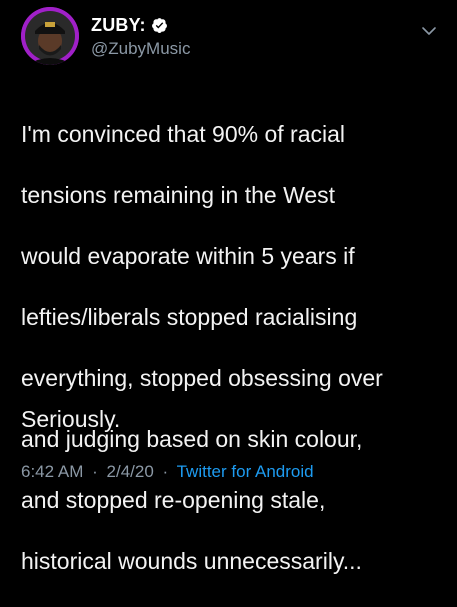 The width and height of the screenshot is (457, 607). What do you see at coordinates (189, 316) in the screenshot?
I see `tweet-text-line: lefties/liberals stopped racialising` at bounding box center [189, 316].